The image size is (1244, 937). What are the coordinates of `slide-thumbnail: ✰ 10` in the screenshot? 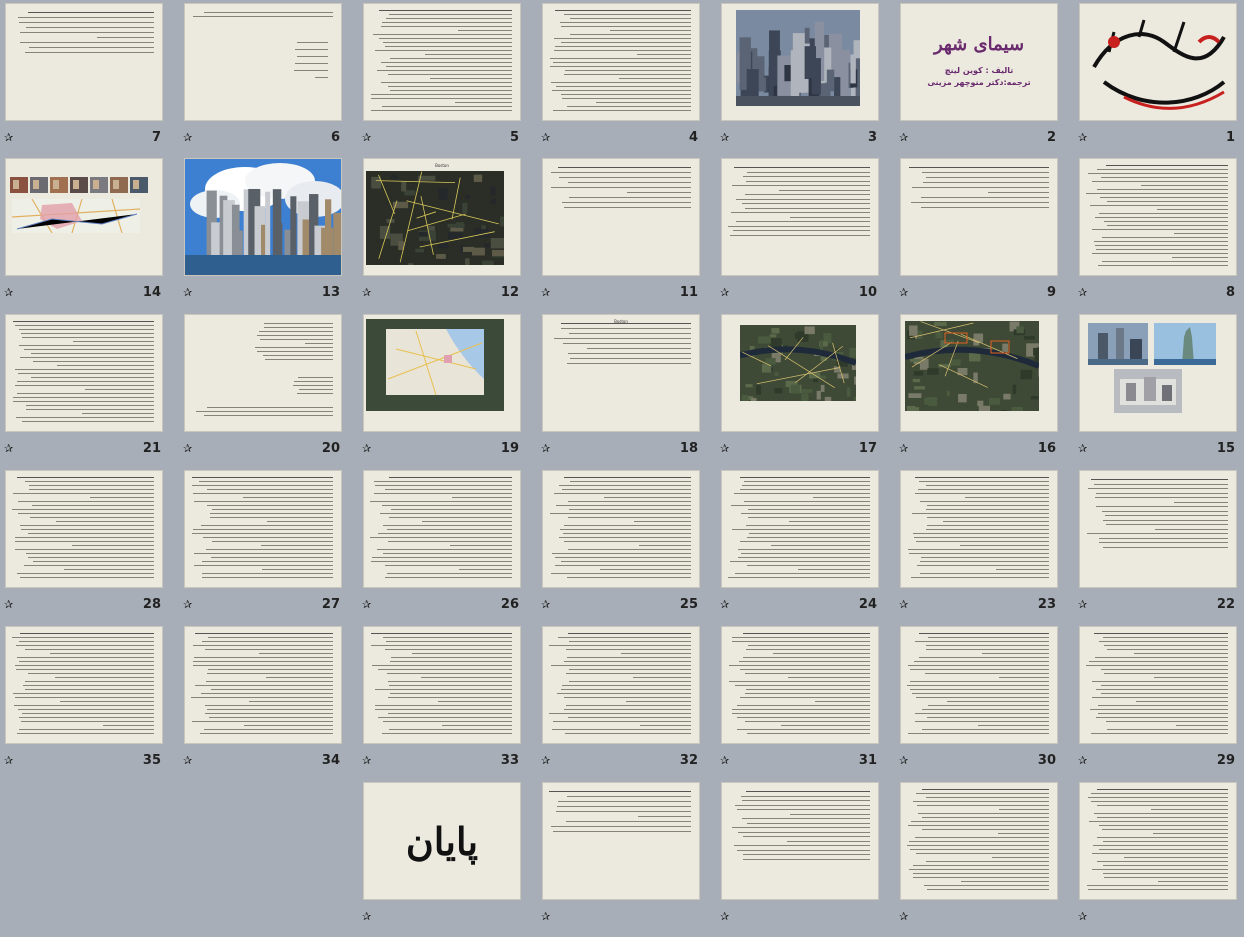 It's located at (805, 235).